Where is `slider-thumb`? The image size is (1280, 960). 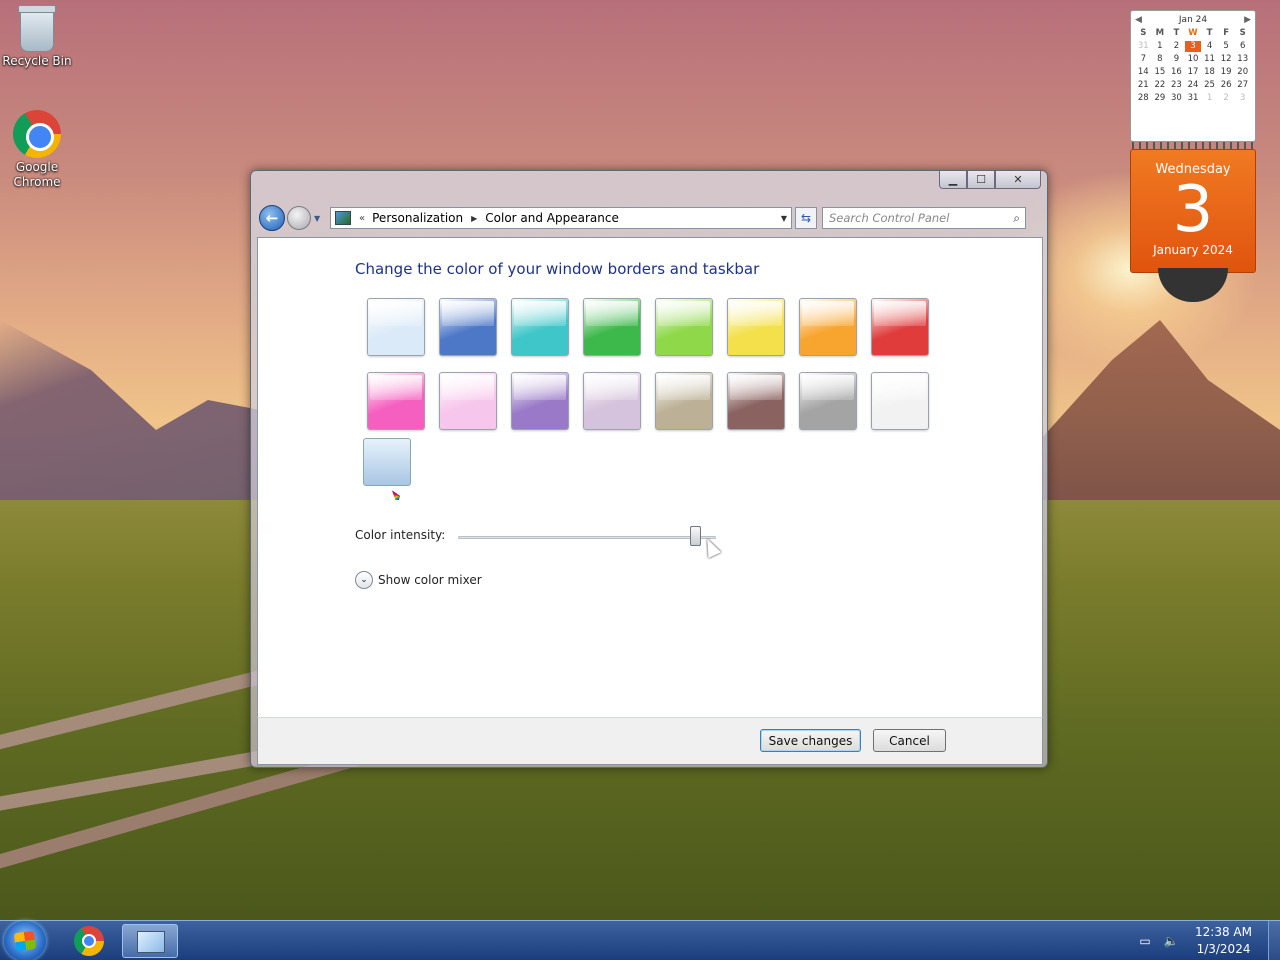
slider-thumb is located at coordinates (695, 536).